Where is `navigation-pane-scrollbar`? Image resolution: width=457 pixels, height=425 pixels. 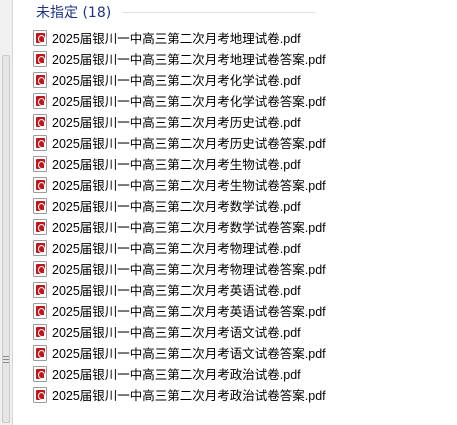
navigation-pane-scrollbar is located at coordinates (6, 212).